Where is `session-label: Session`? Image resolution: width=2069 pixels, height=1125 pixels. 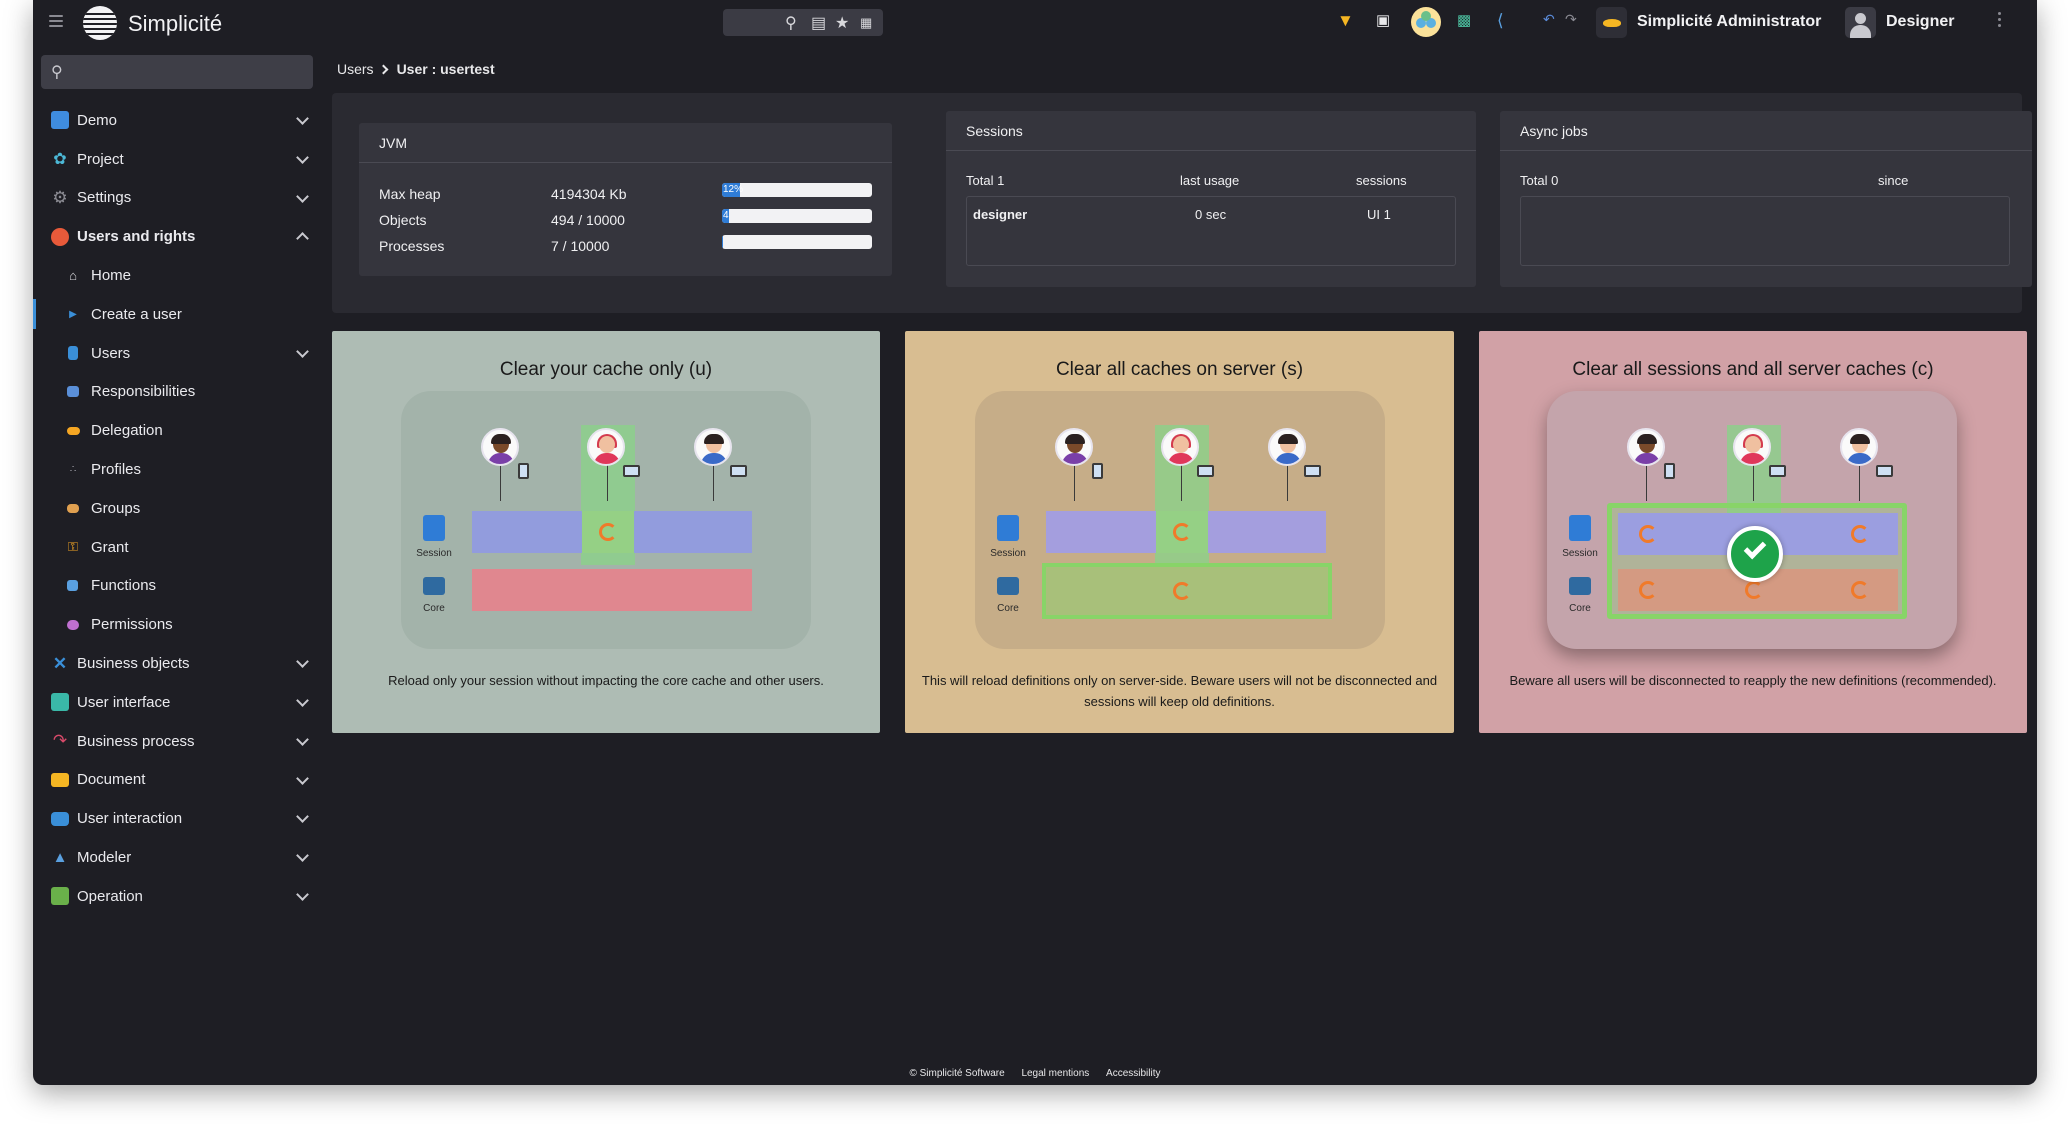 session-label: Session is located at coordinates (1008, 553).